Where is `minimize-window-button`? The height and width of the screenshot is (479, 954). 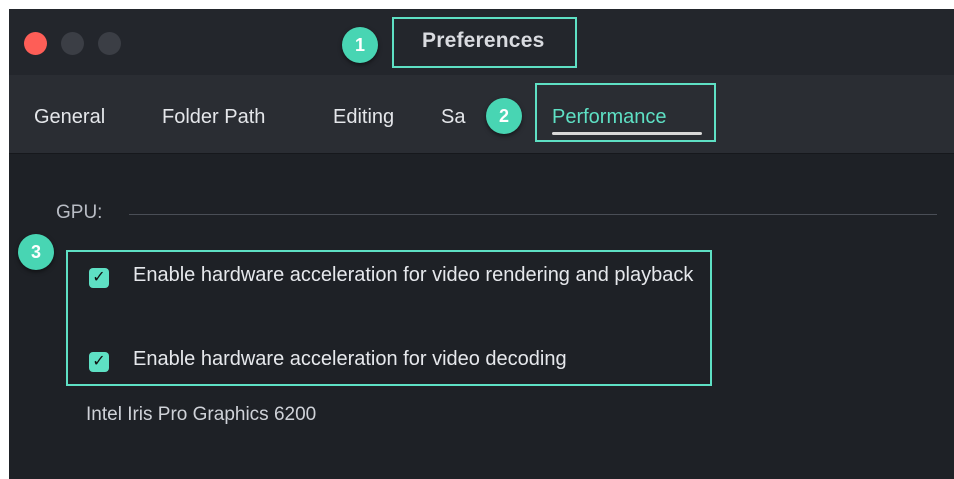 minimize-window-button is located at coordinates (72, 43).